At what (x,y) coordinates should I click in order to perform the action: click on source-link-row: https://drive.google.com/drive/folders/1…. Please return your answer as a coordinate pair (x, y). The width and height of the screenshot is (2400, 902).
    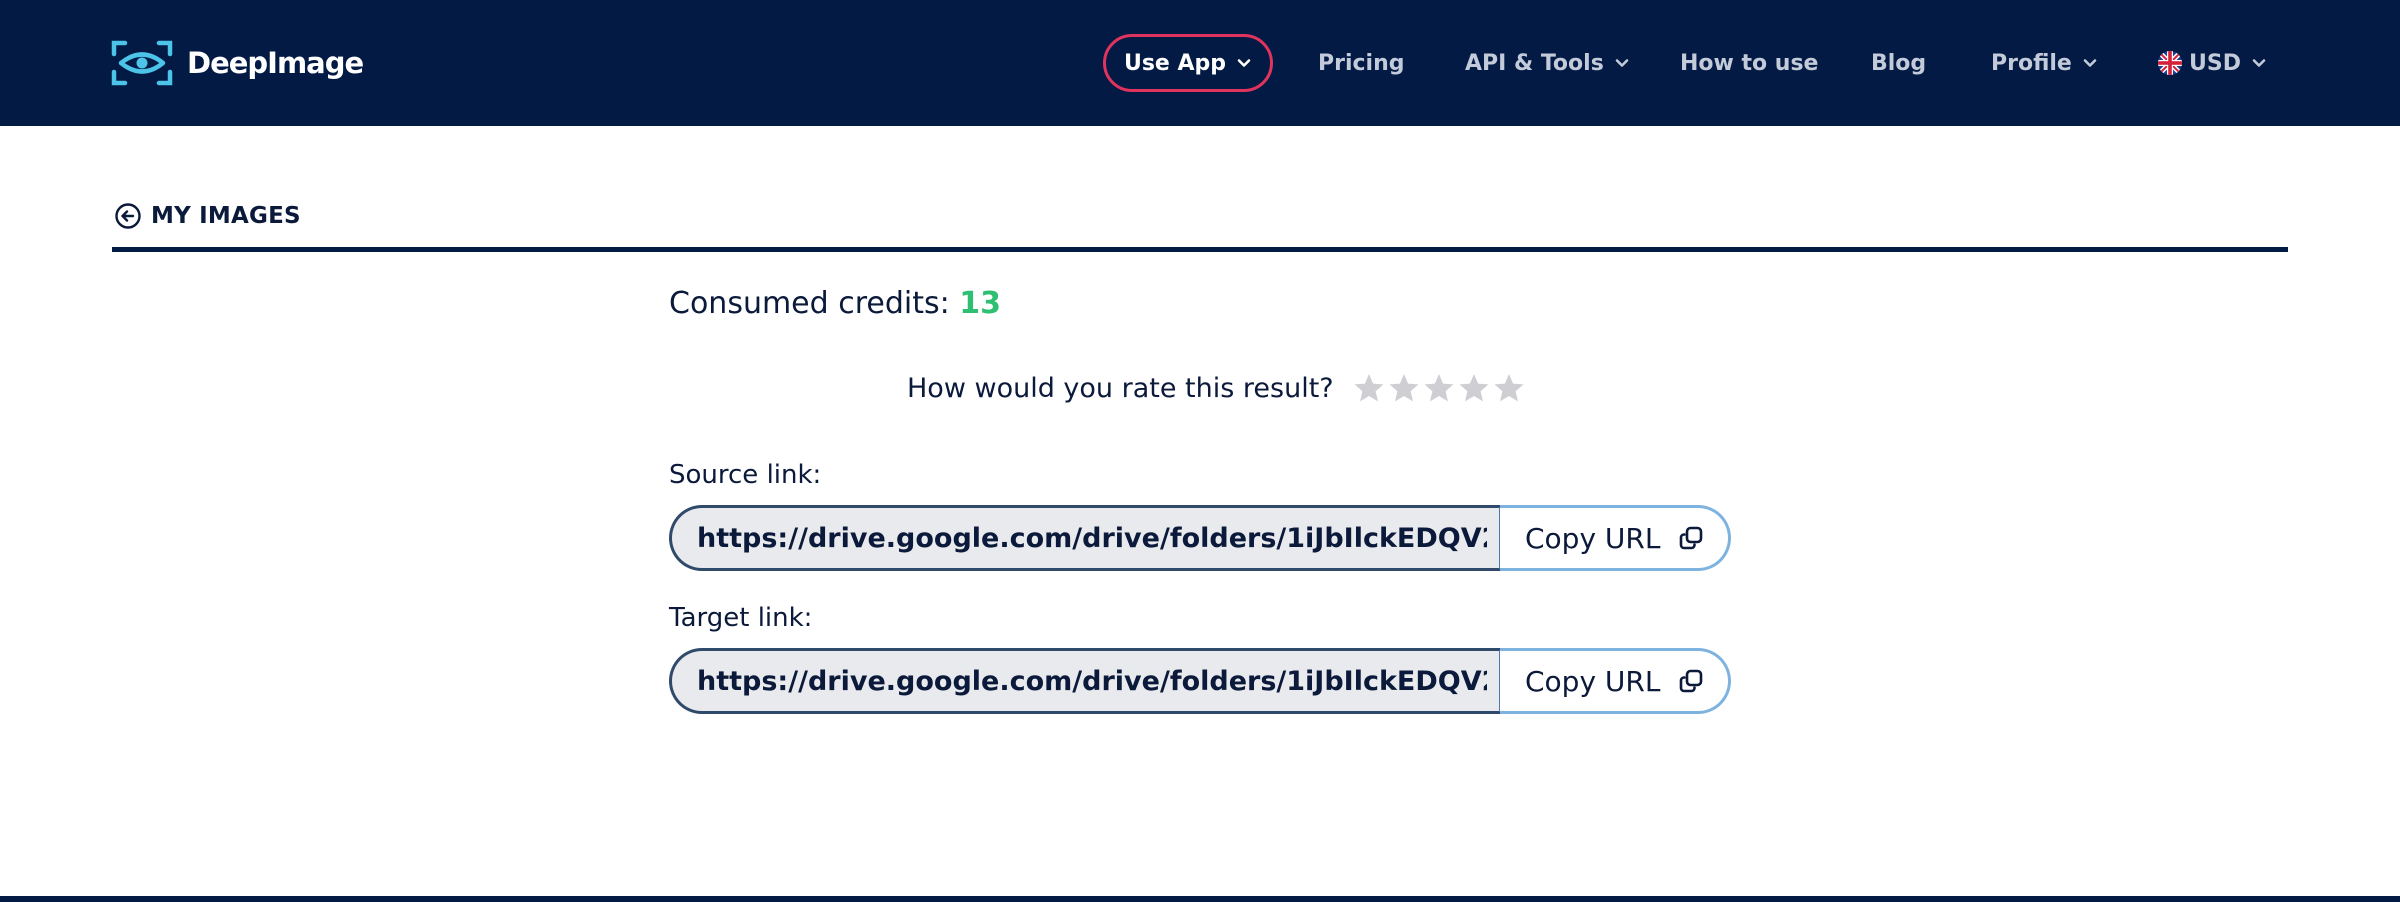
    Looking at the image, I should click on (1200, 538).